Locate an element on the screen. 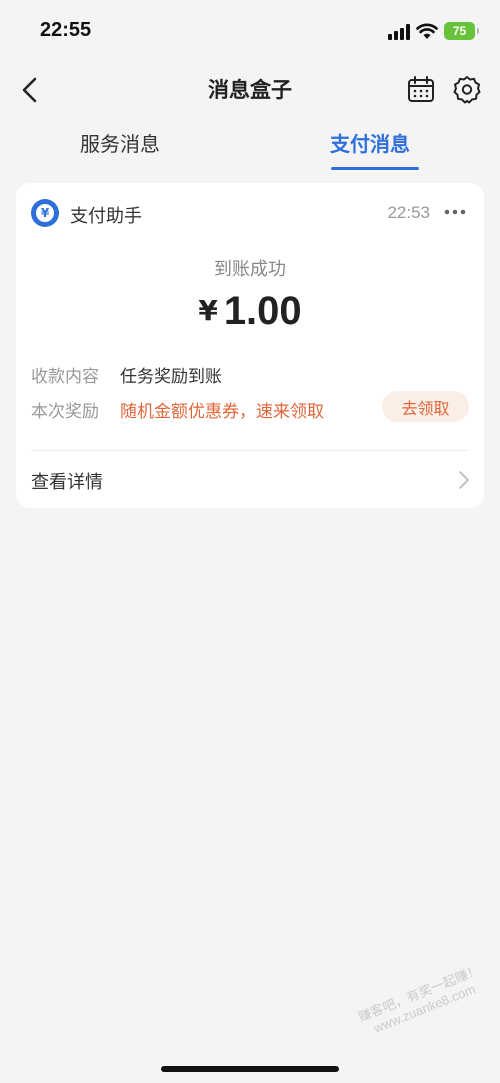 This screenshot has width=500, height=1083. payment-amount: 1.00 is located at coordinates (262, 311).